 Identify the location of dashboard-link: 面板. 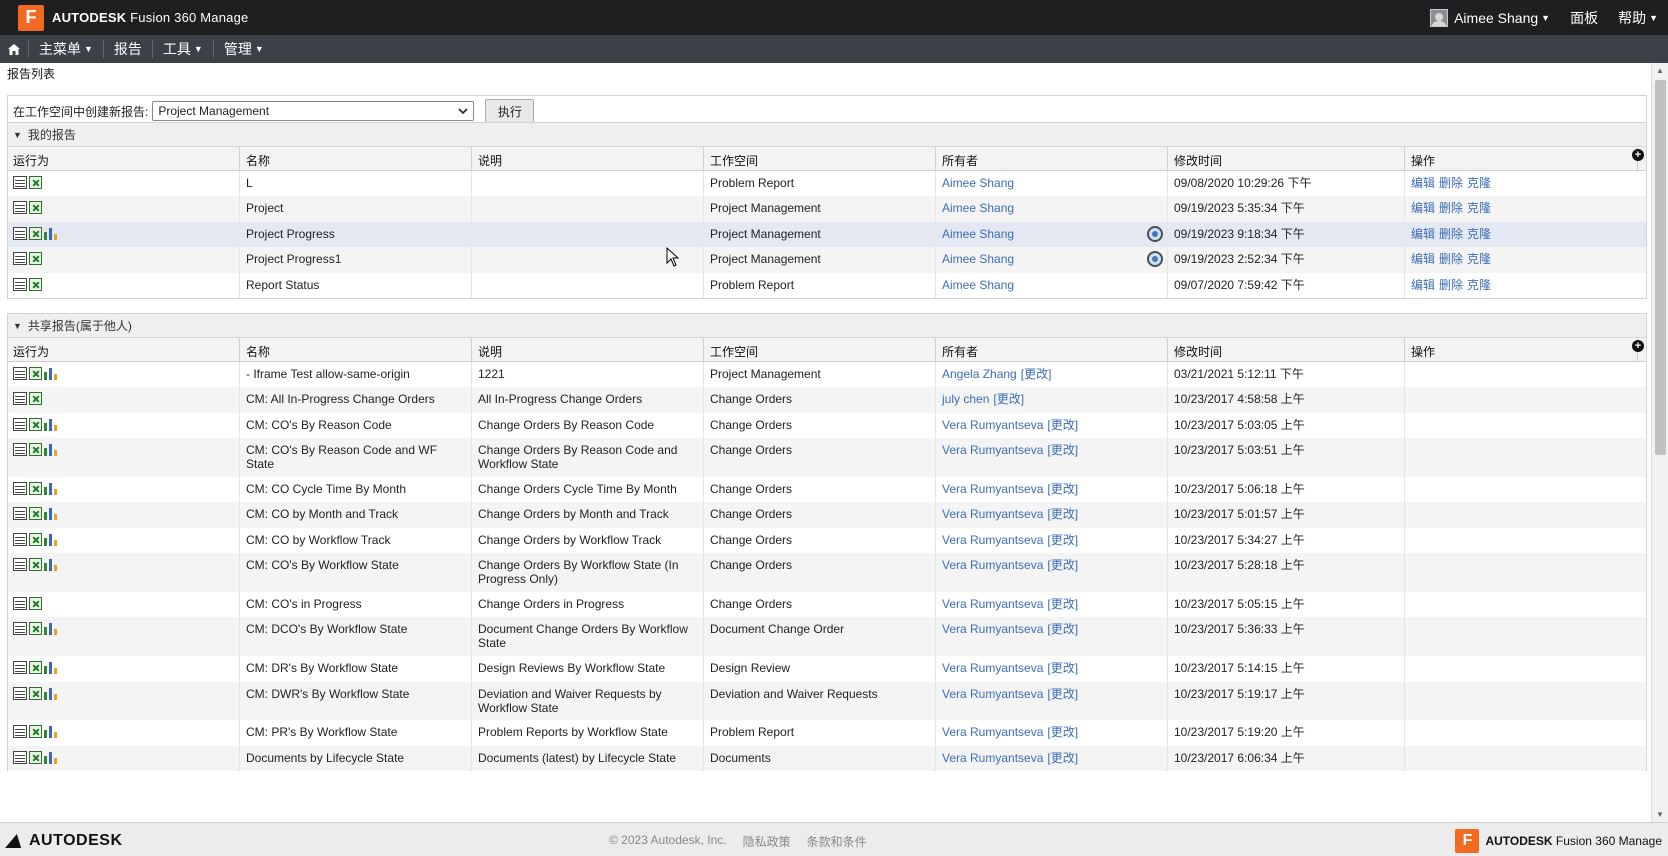
(1584, 18).